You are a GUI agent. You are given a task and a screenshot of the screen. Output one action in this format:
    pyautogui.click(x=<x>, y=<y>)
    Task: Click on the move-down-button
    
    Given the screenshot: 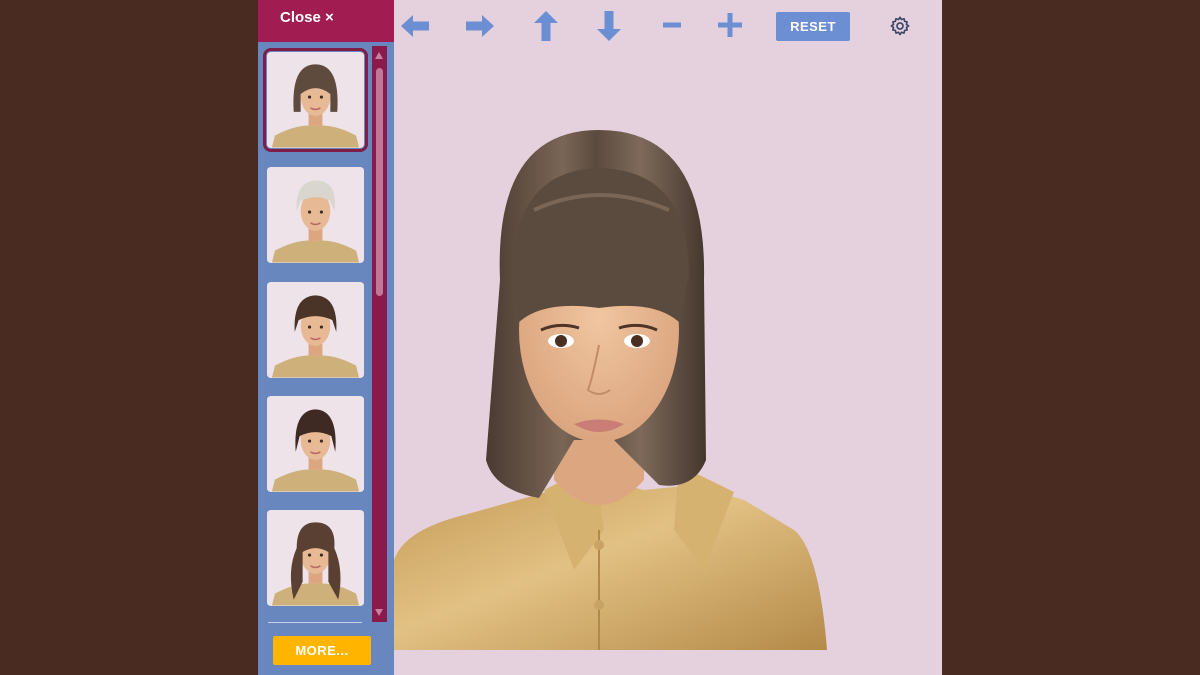 What is the action you would take?
    pyautogui.click(x=609, y=26)
    